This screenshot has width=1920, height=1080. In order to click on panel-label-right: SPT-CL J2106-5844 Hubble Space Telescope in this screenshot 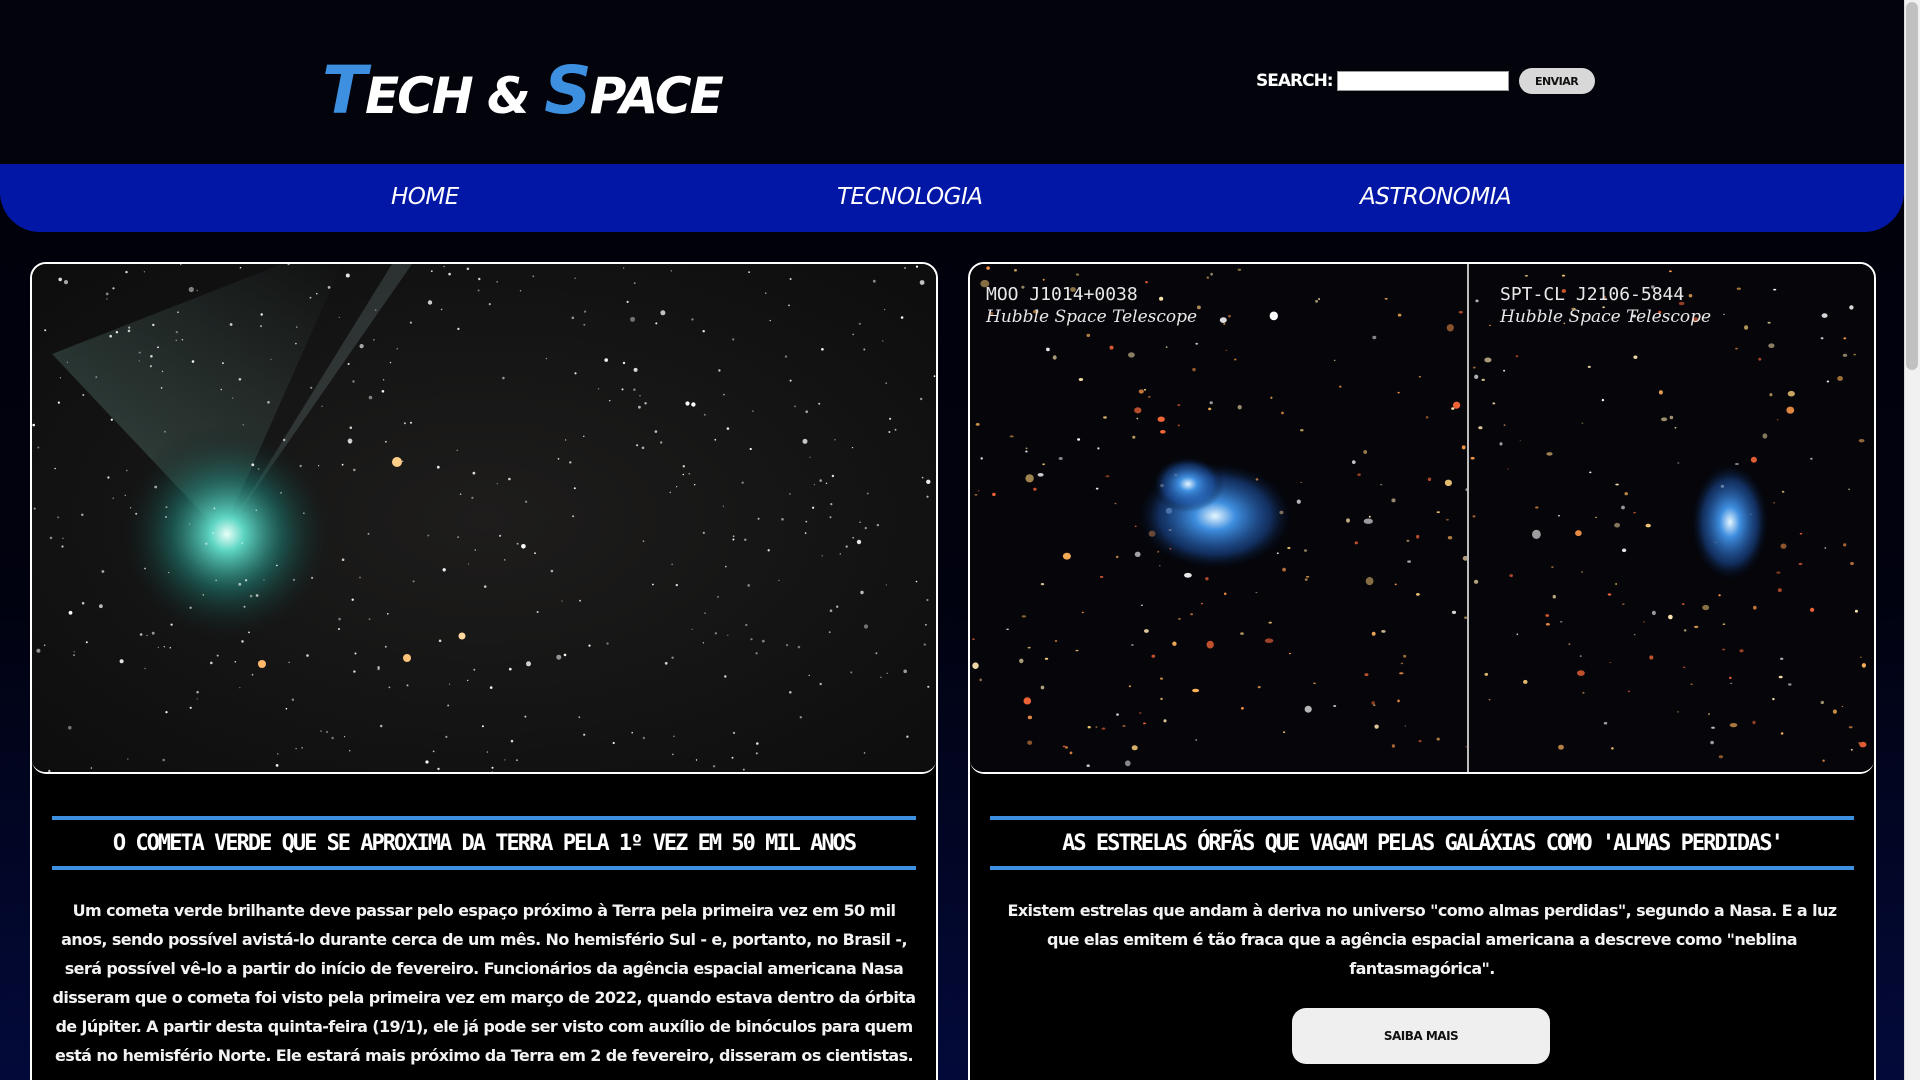, I will do `click(1605, 306)`.